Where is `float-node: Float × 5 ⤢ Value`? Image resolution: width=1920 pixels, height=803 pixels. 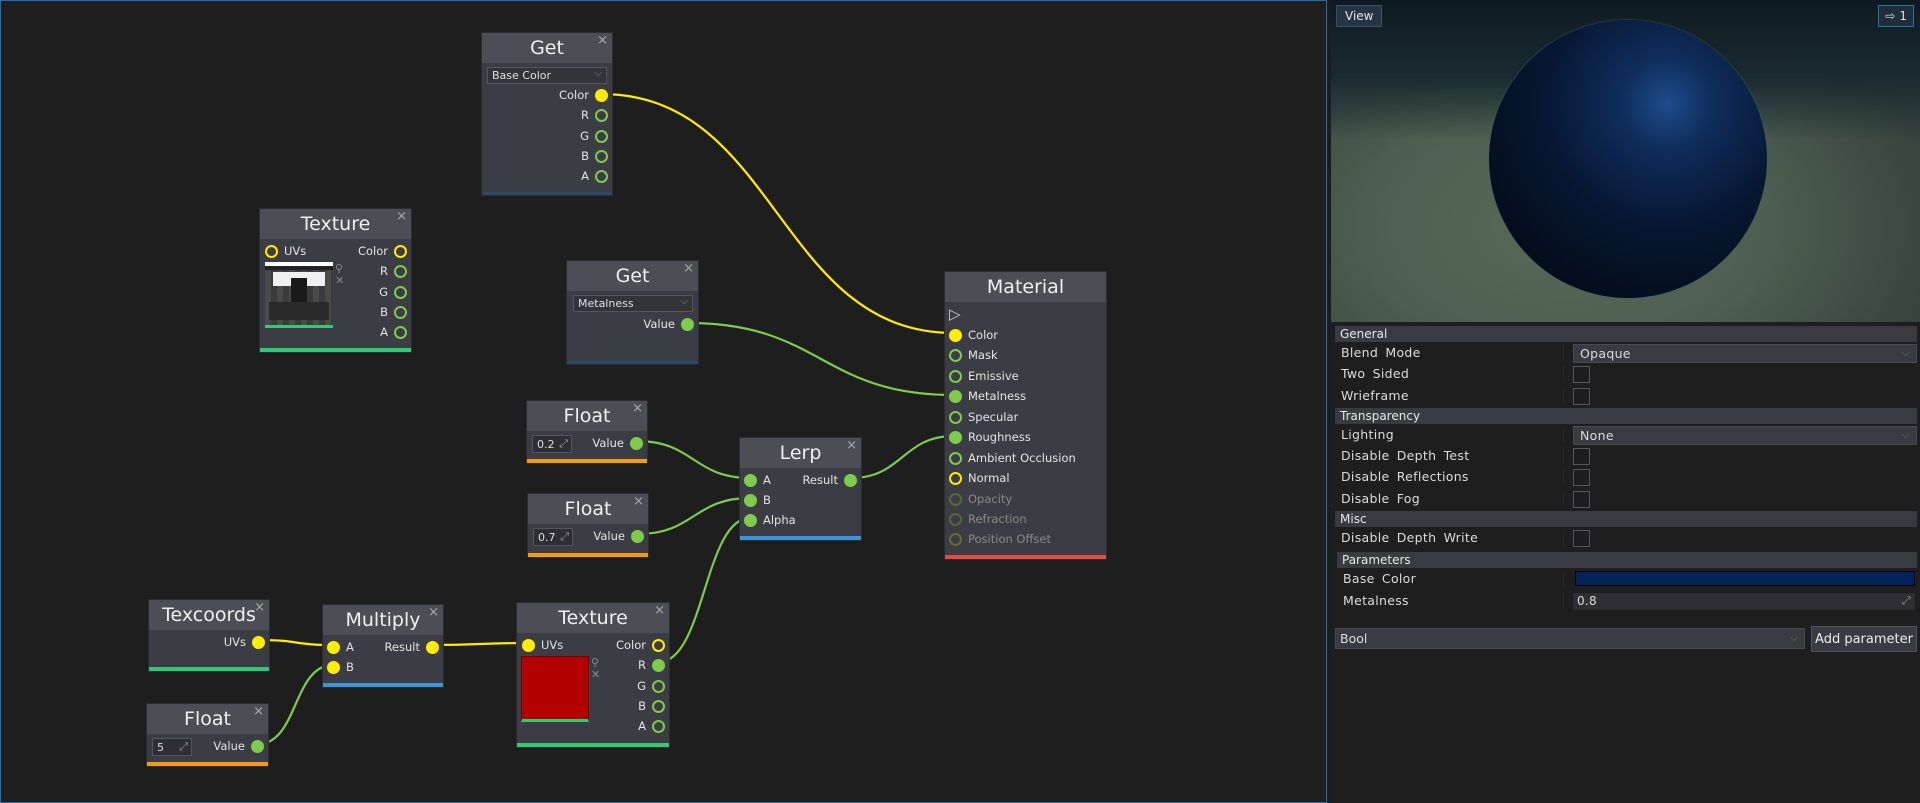
float-node: Float × 5 ⤢ Value is located at coordinates (207, 735).